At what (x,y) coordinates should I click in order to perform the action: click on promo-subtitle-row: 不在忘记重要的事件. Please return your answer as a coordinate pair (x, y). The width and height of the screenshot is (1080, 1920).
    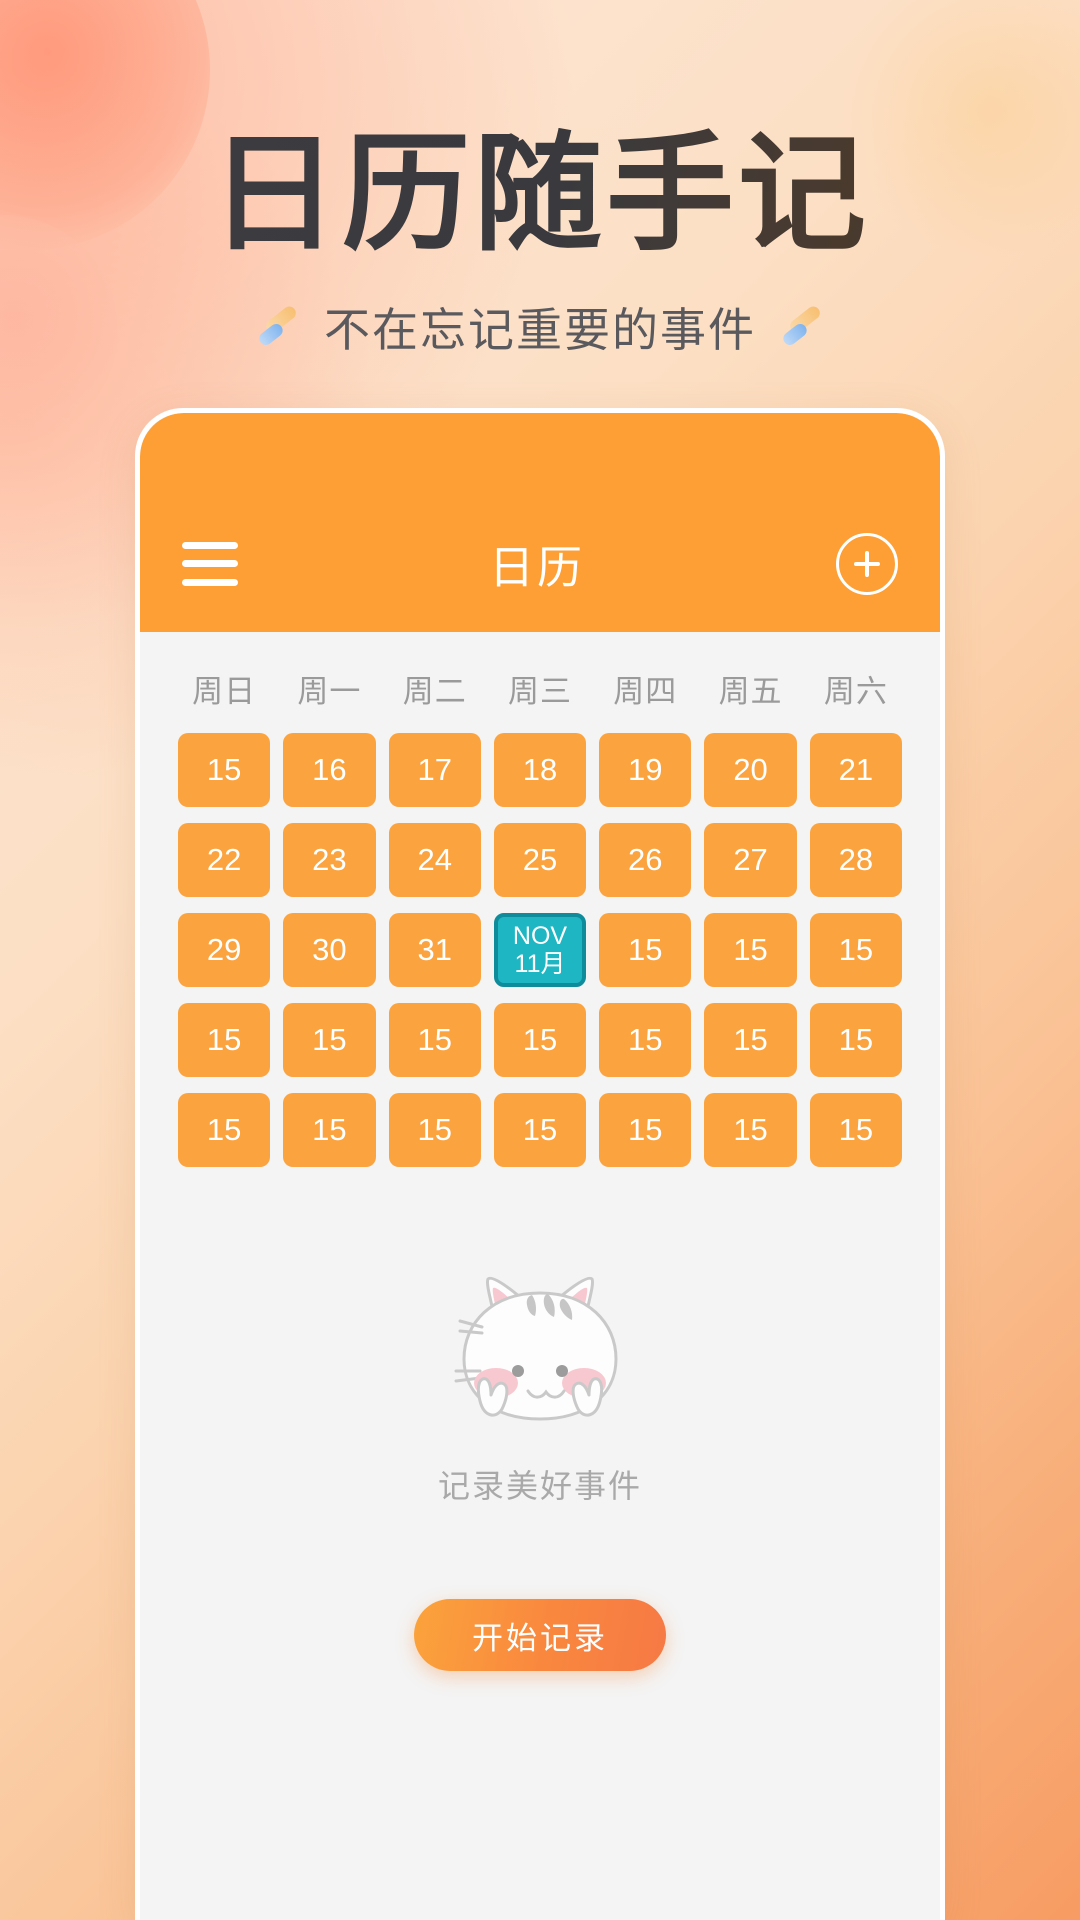
    Looking at the image, I should click on (540, 327).